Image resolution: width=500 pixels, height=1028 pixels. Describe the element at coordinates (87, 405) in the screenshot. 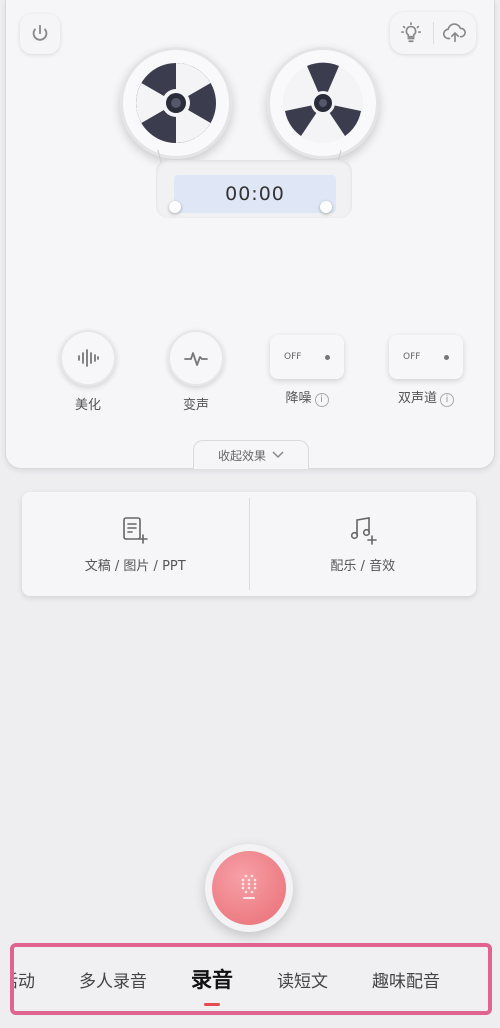

I see `effect-label: 美化` at that location.